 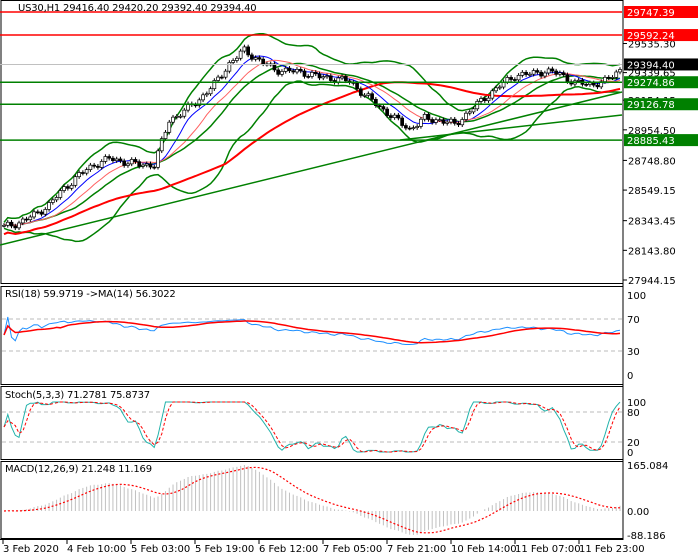 I want to click on macd-tick-label: 165.084, so click(x=647, y=466).